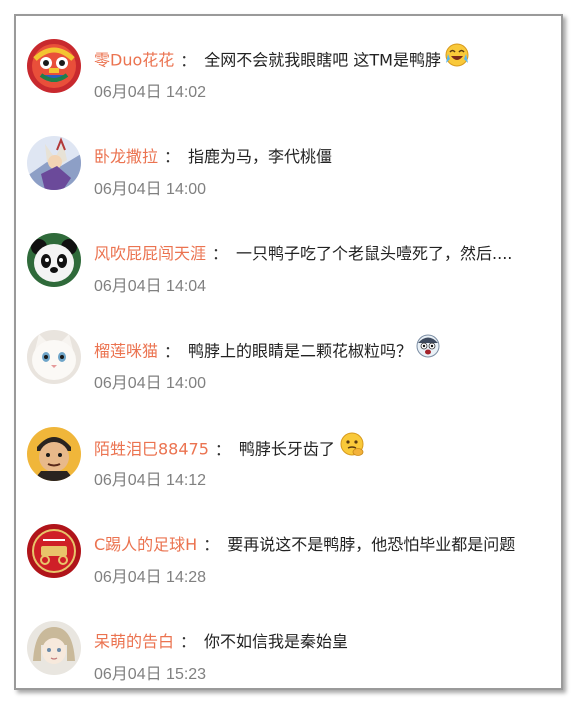 The width and height of the screenshot is (579, 711). What do you see at coordinates (150, 577) in the screenshot?
I see `timestamp: 06月04日 14:28` at bounding box center [150, 577].